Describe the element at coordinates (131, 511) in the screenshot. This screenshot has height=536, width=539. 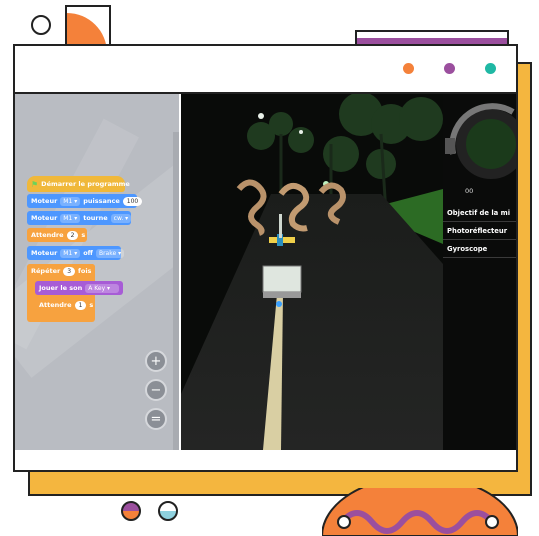
I see `decorative-dot-purple-orange` at that location.